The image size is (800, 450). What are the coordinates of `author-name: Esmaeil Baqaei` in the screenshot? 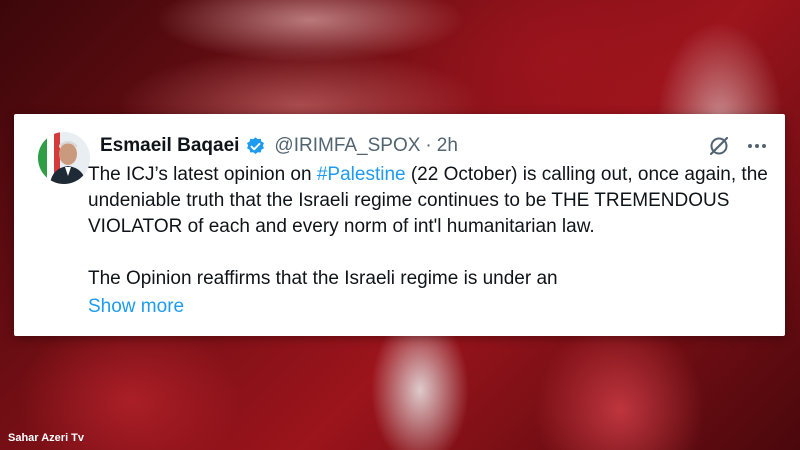 It's located at (169, 146).